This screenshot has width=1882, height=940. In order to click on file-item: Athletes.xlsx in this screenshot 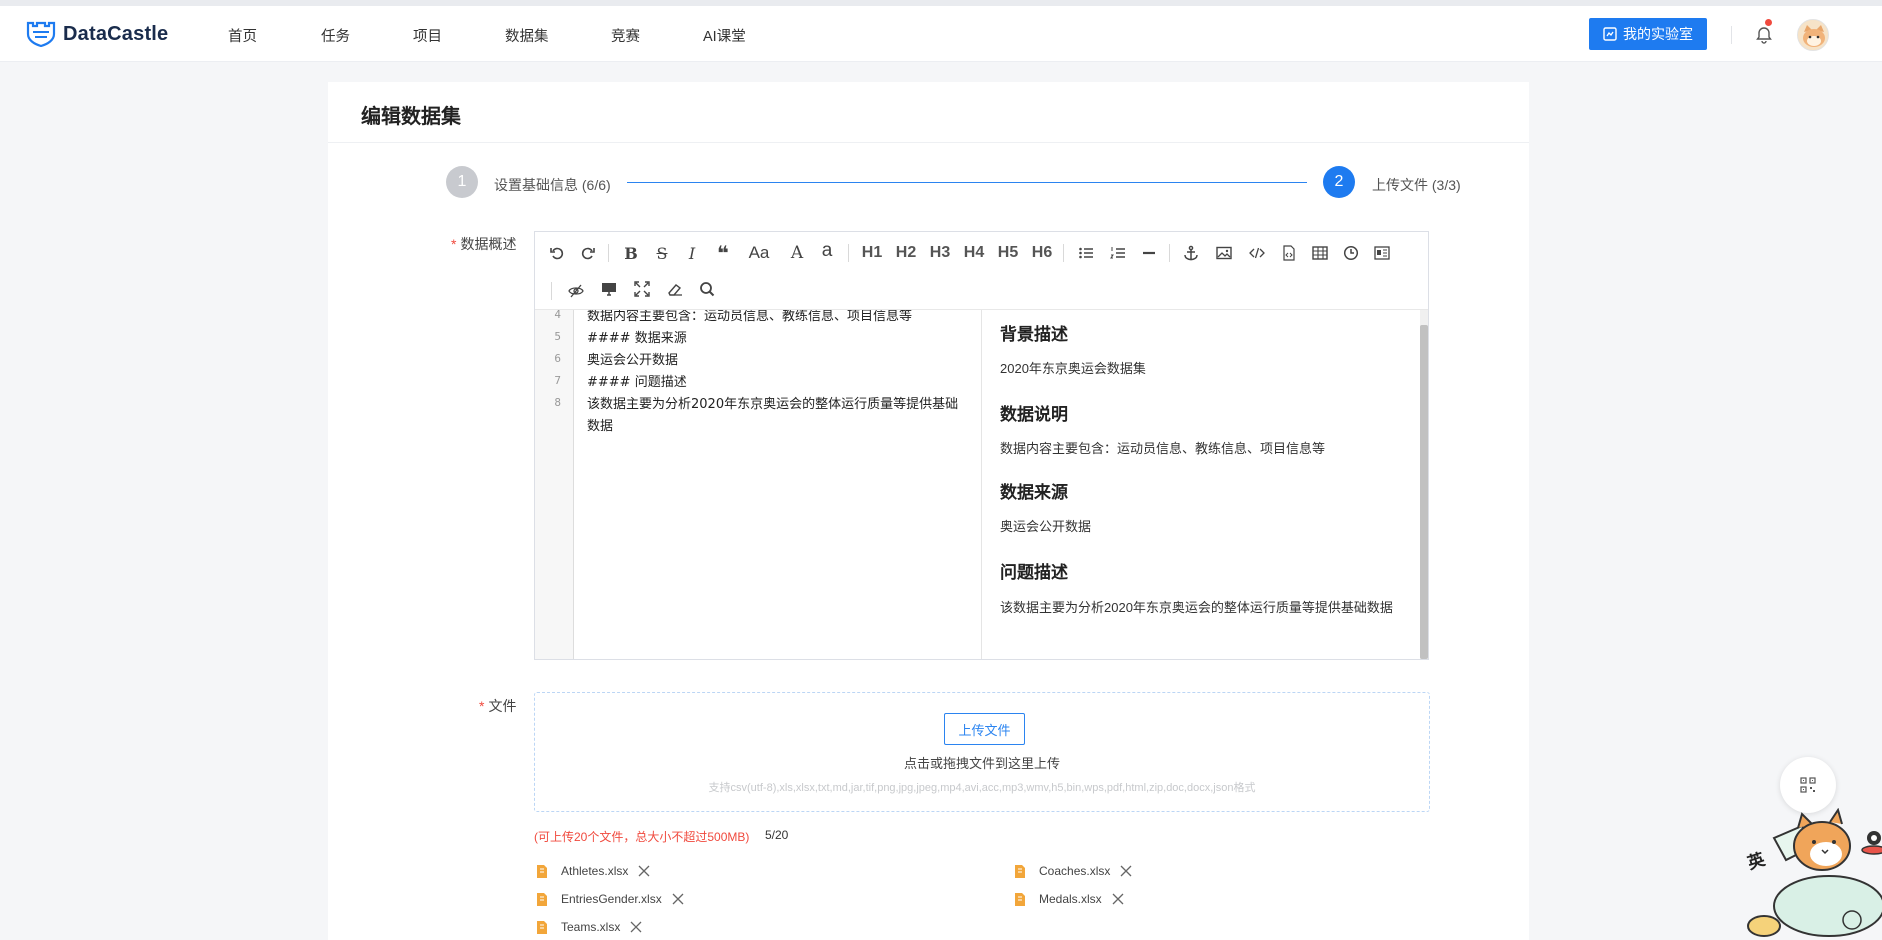, I will do `click(594, 871)`.